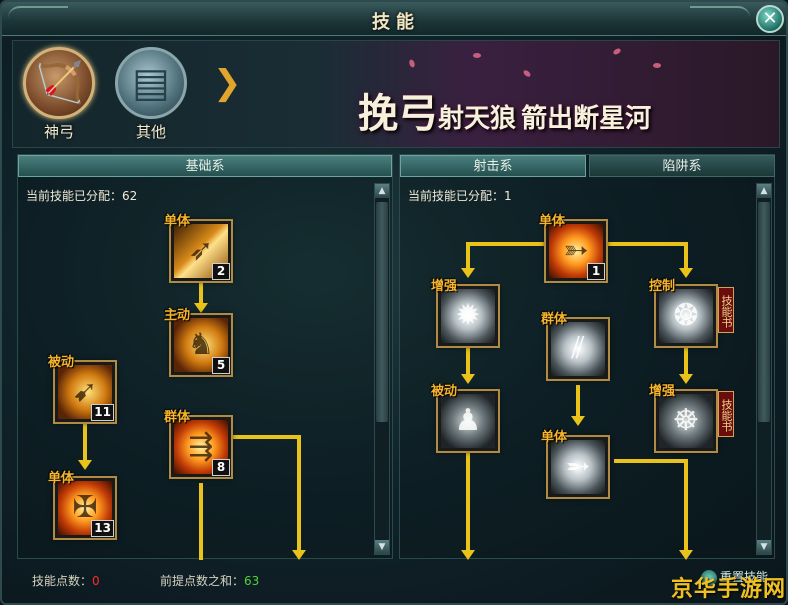  I want to click on window-title: 技能, so click(396, 22).